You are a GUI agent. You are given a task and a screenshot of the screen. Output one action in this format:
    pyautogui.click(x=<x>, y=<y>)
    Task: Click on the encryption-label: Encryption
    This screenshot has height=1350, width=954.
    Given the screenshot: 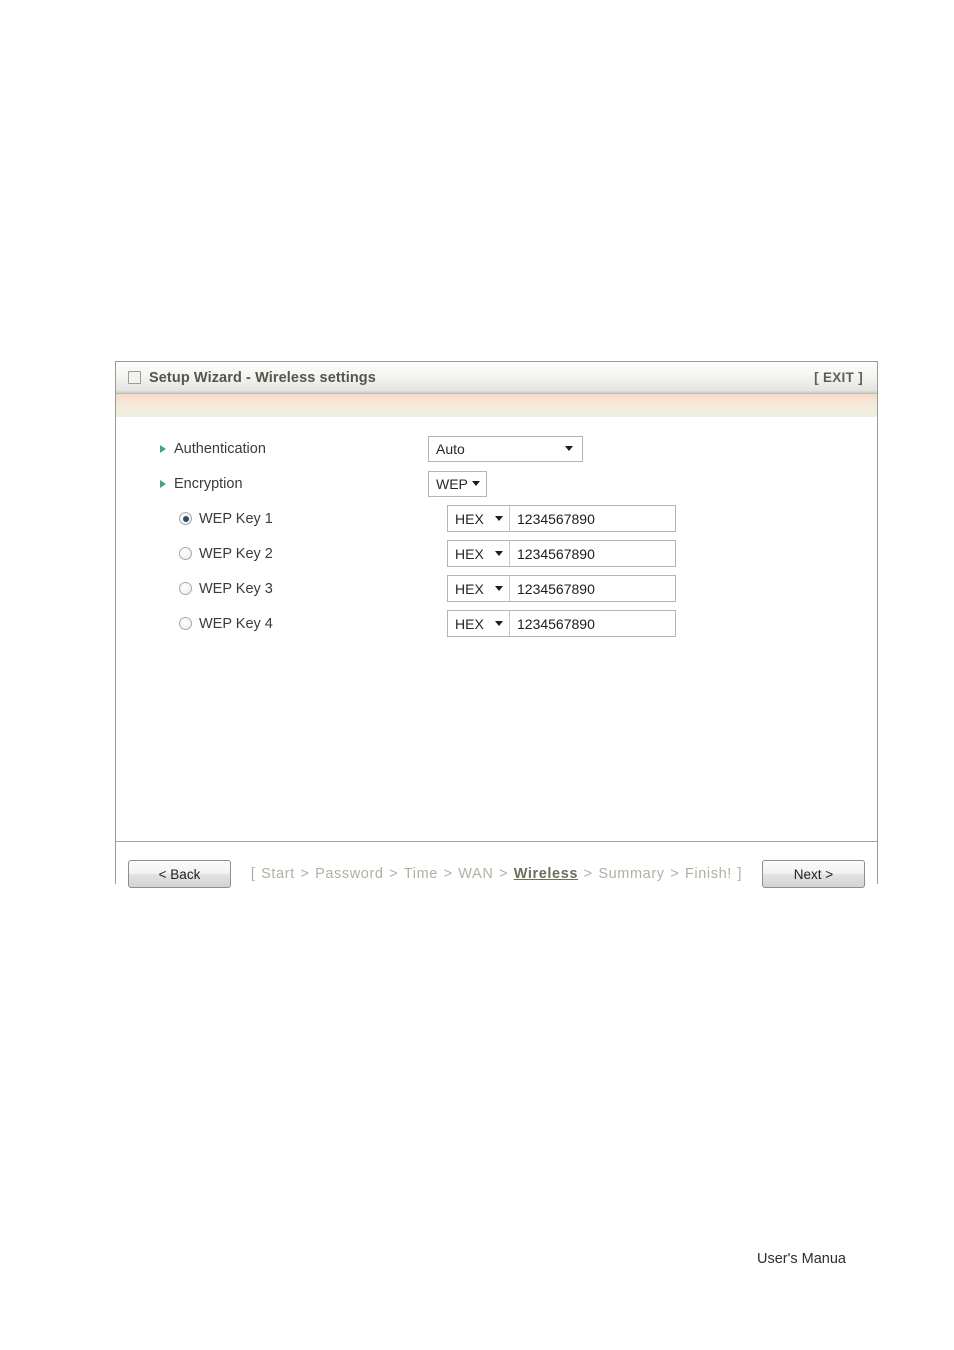 What is the action you would take?
    pyautogui.click(x=208, y=483)
    